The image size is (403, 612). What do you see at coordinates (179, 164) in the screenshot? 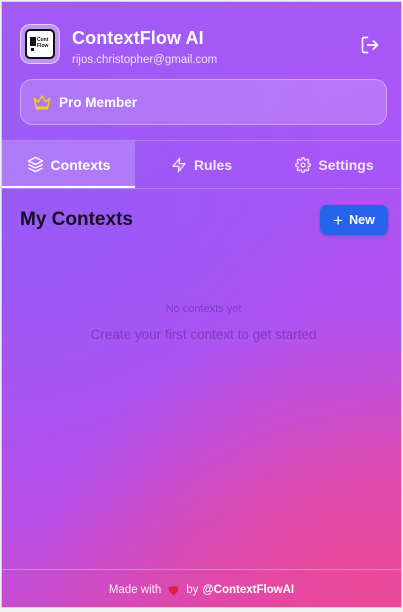
I see `lightning-icon` at bounding box center [179, 164].